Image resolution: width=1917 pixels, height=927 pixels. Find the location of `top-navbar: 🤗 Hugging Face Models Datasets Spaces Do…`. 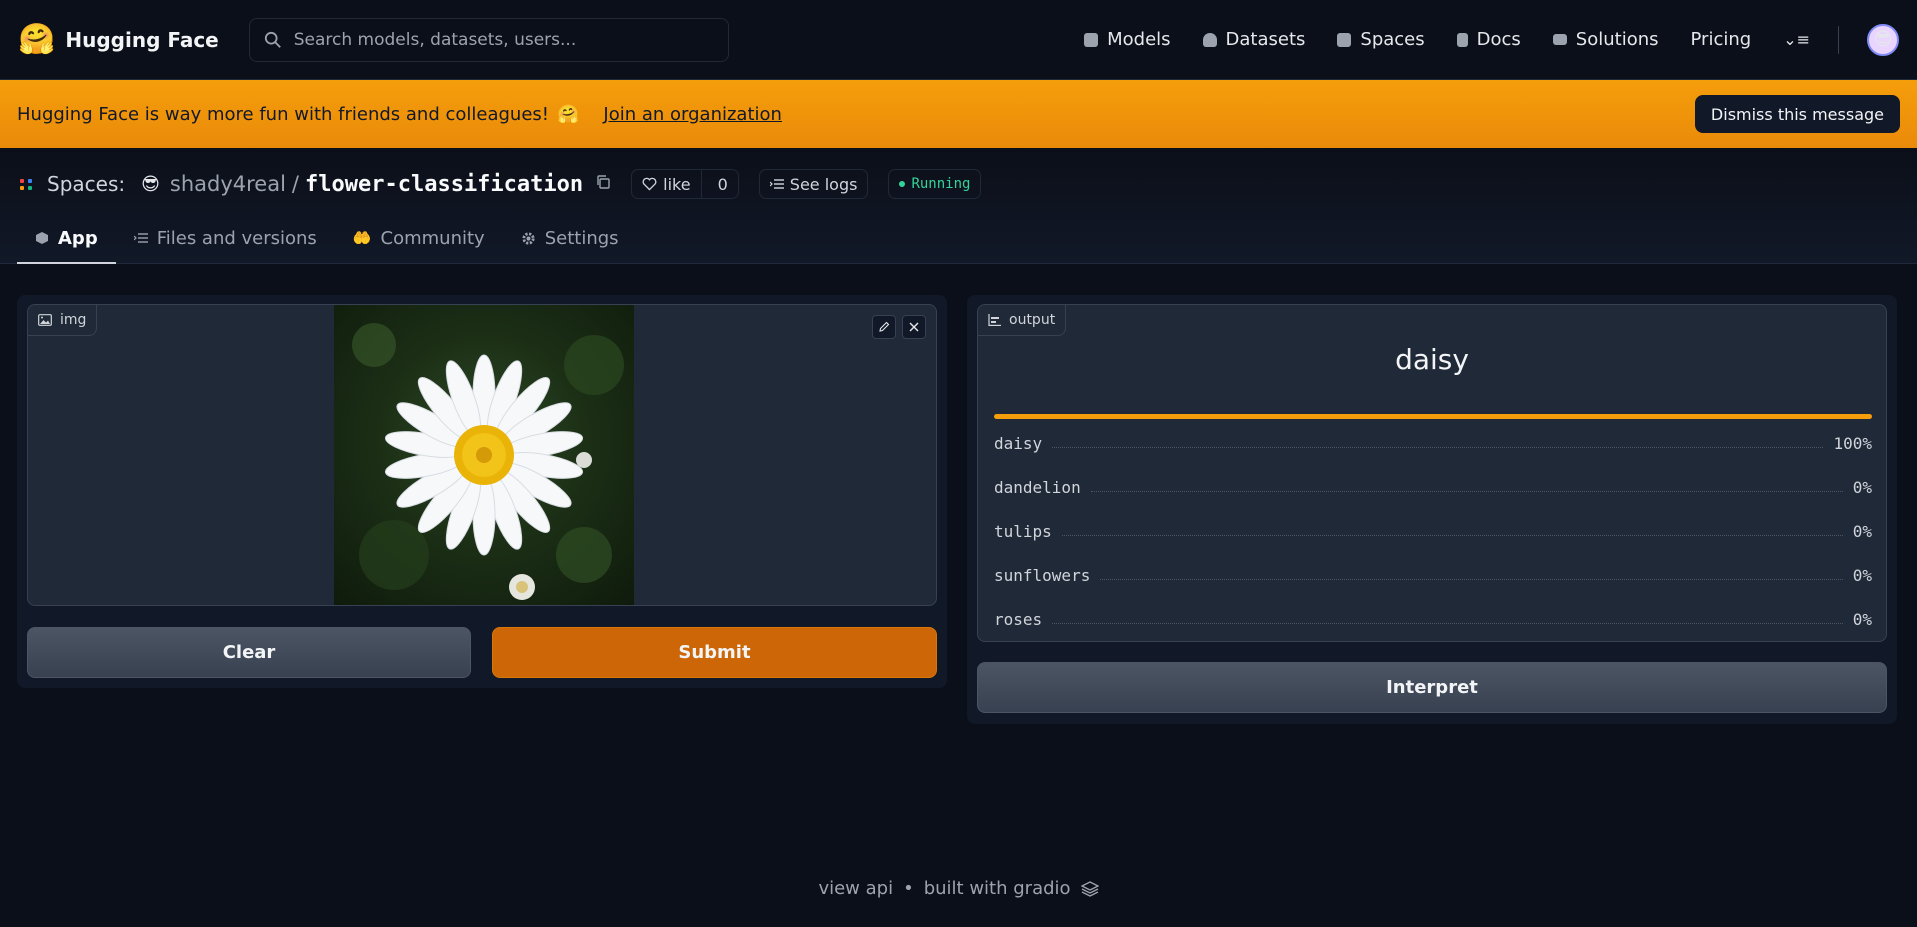

top-navbar: 🤗 Hugging Face Models Datasets Spaces Do… is located at coordinates (958, 40).